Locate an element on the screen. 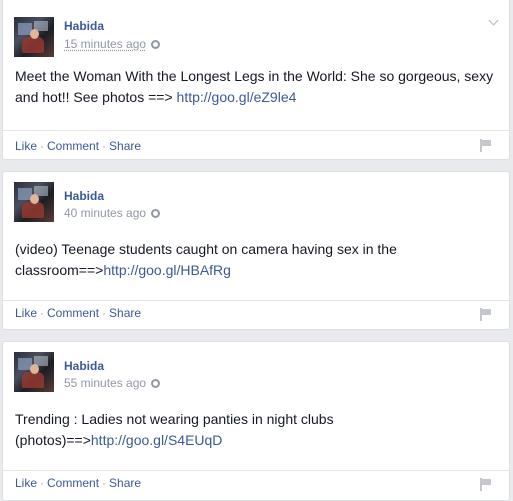  timestamp-text: 15 minutes ago is located at coordinates (105, 44).